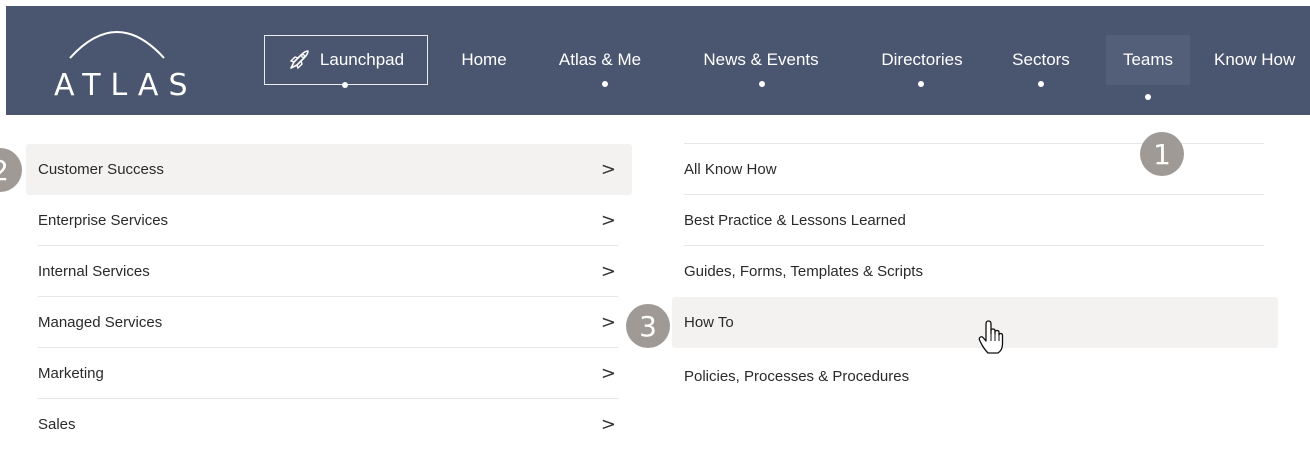 Image resolution: width=1310 pixels, height=472 pixels. I want to click on nav-item-news-and-events: News & Events, so click(761, 60).